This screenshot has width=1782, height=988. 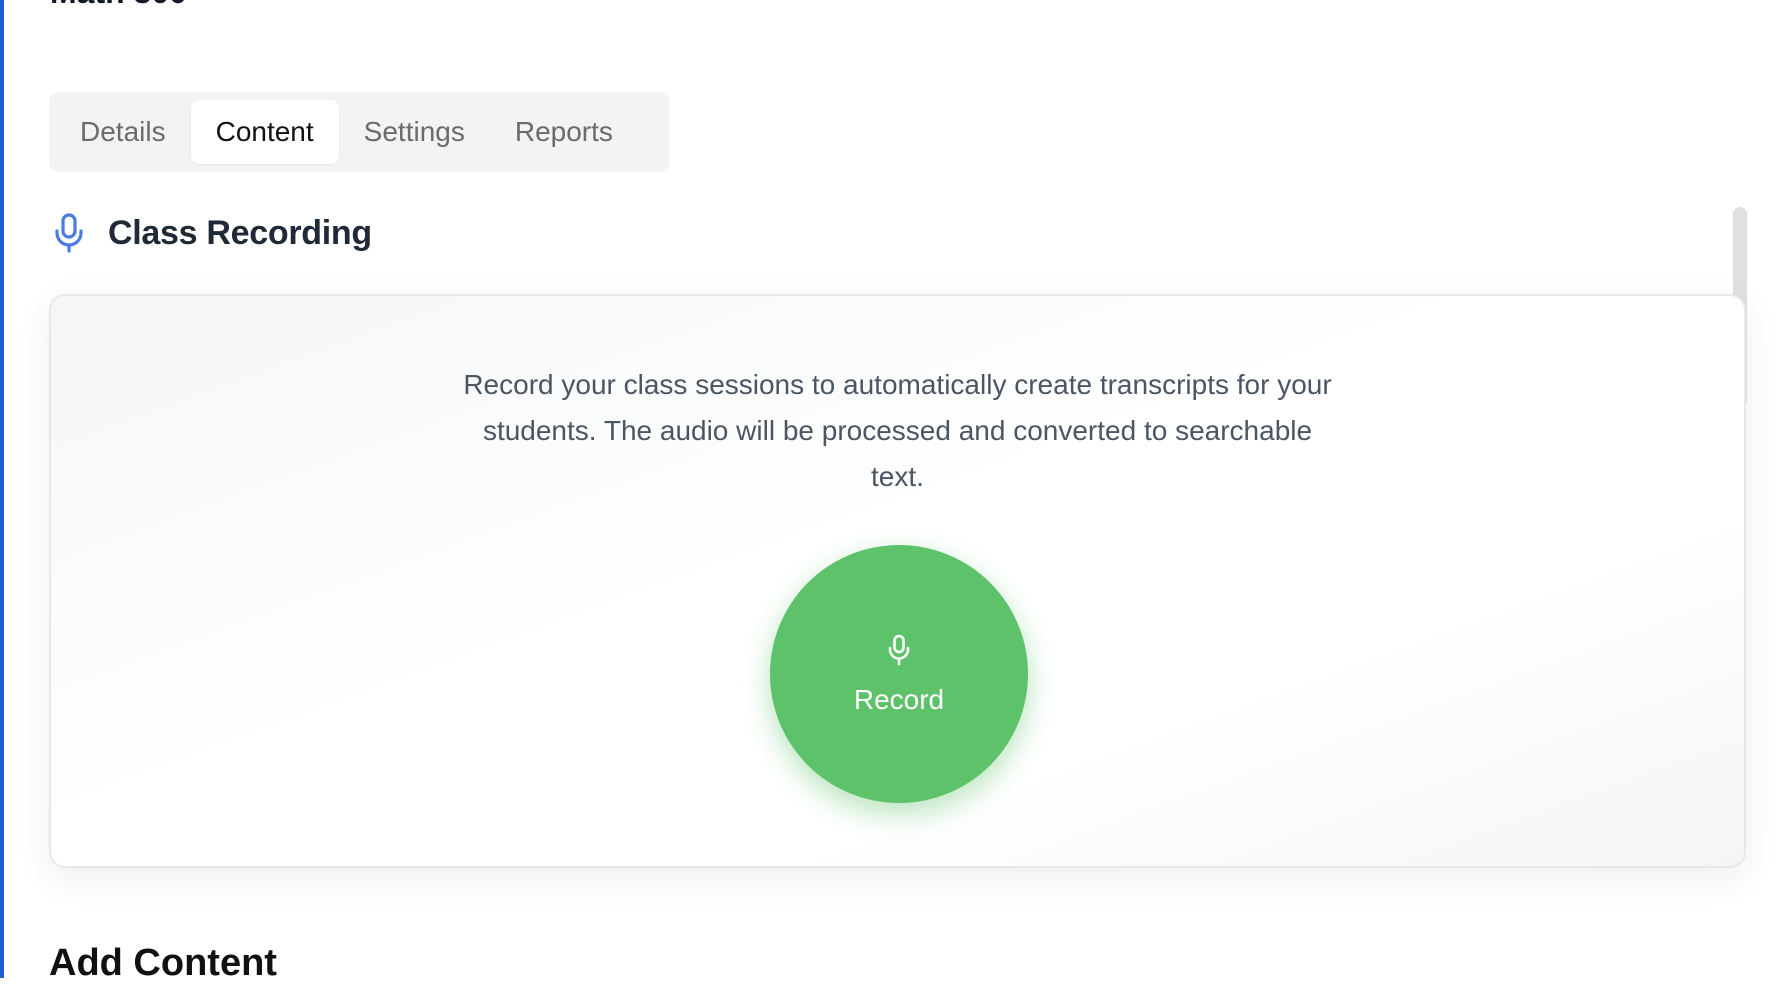 What do you see at coordinates (163, 963) in the screenshot?
I see `add-content-heading: Add Content` at bounding box center [163, 963].